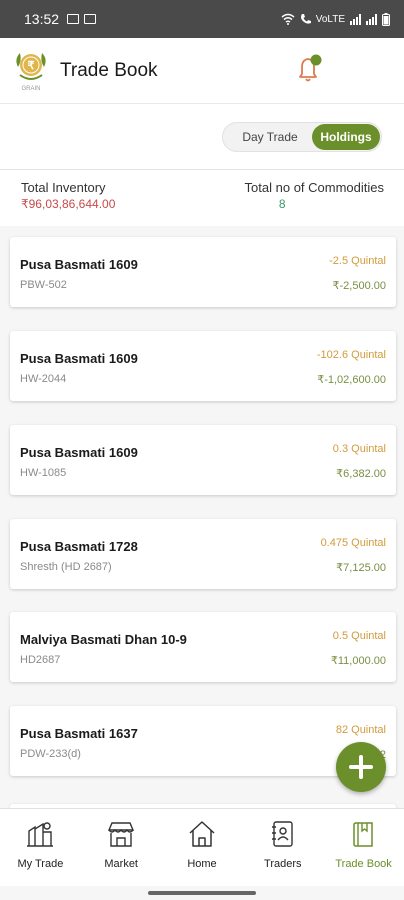 The height and width of the screenshot is (900, 404). I want to click on notification-button, so click(310, 69).